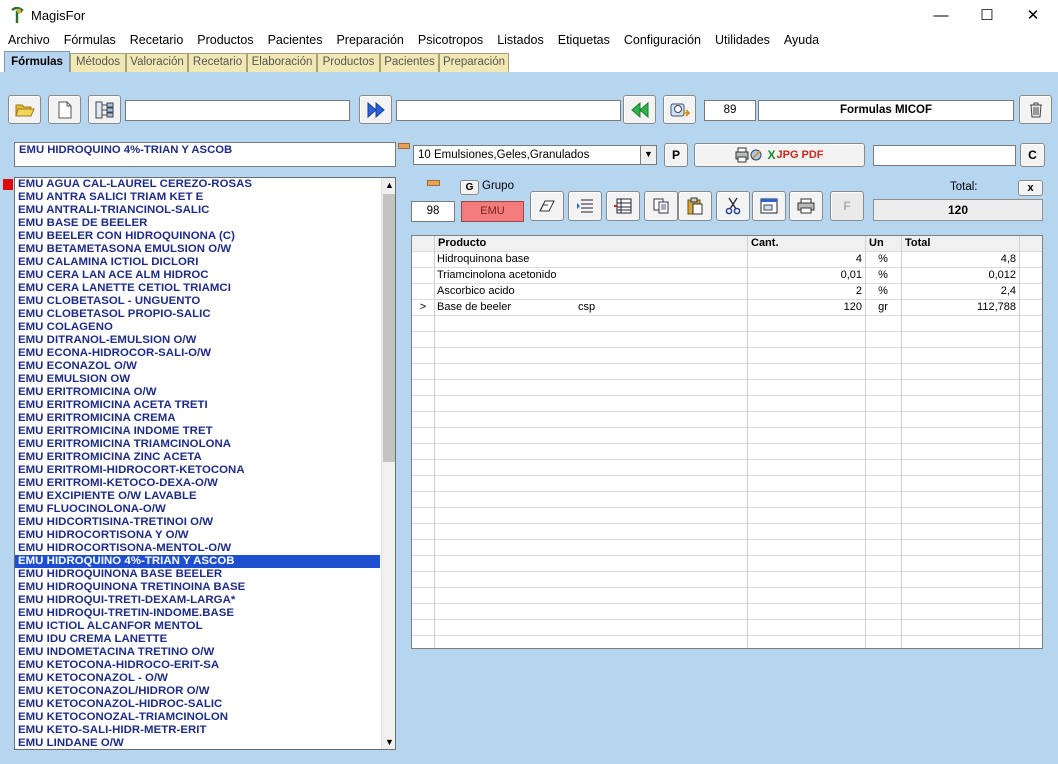 This screenshot has height=764, width=1058. What do you see at coordinates (225, 41) in the screenshot?
I see `menu-item-3: Productos` at bounding box center [225, 41].